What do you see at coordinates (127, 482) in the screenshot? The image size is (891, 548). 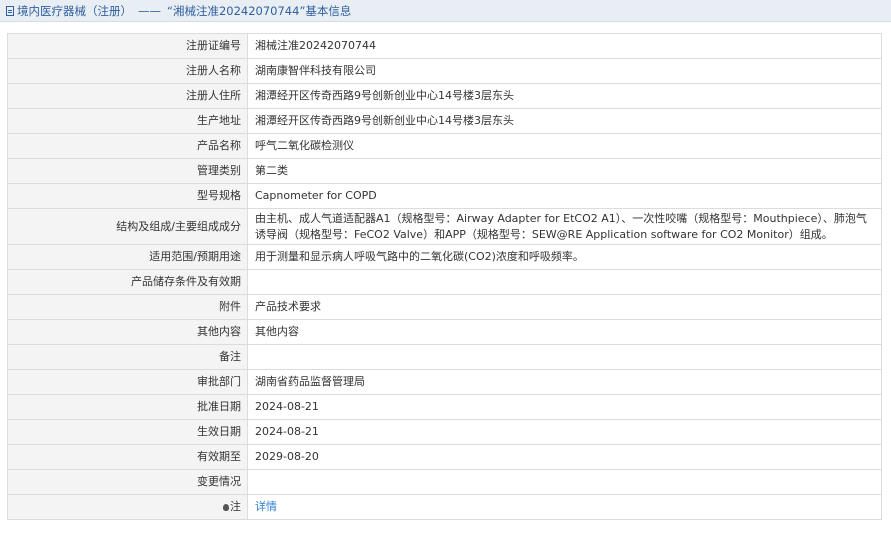 I see `row-label: 变更情况` at bounding box center [127, 482].